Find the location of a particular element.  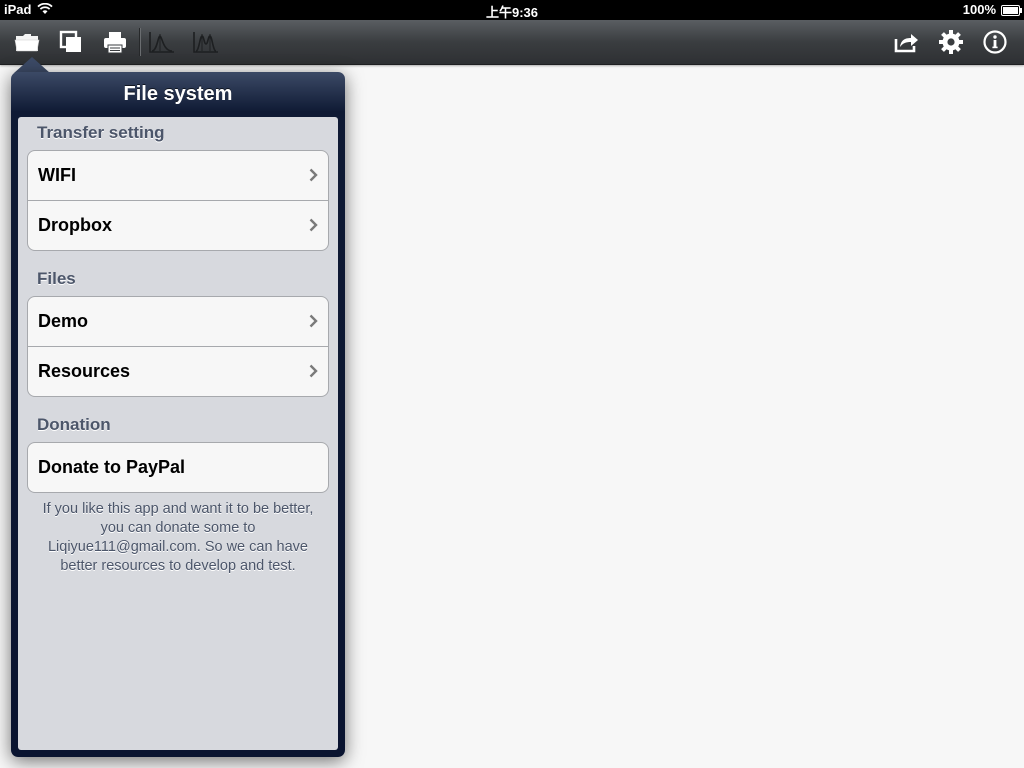

gear-icon is located at coordinates (951, 42).